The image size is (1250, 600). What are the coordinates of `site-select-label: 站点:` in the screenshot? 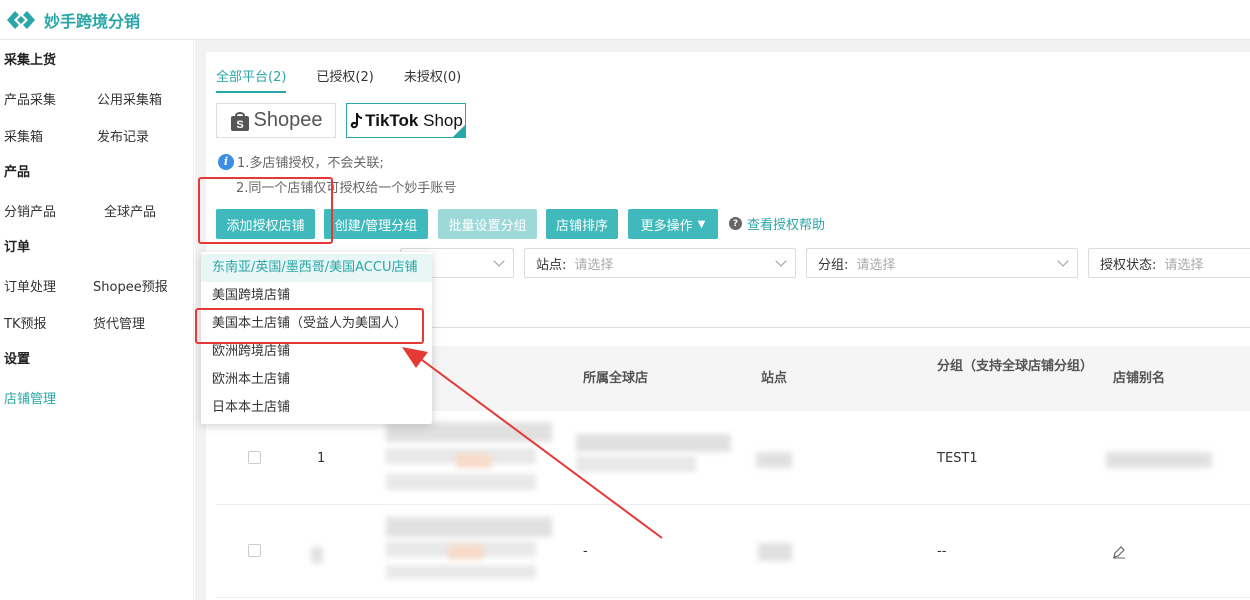 It's located at (551, 265).